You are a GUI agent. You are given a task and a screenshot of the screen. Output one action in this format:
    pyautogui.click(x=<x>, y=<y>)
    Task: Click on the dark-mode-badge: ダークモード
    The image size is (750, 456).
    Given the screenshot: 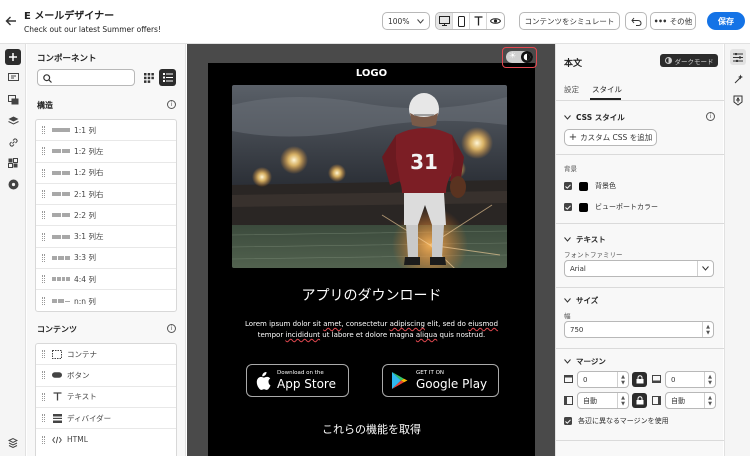 What is the action you would take?
    pyautogui.click(x=689, y=60)
    